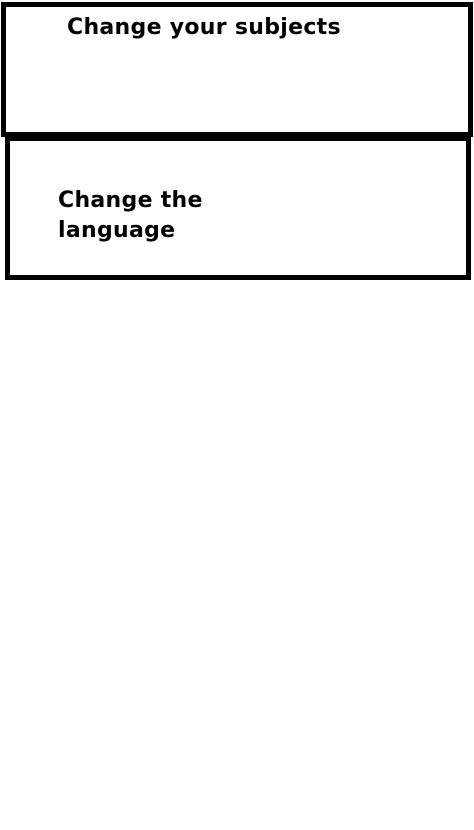 The height and width of the screenshot is (830, 474). Describe the element at coordinates (130, 215) in the screenshot. I see `change-language-label: Change the language` at that location.